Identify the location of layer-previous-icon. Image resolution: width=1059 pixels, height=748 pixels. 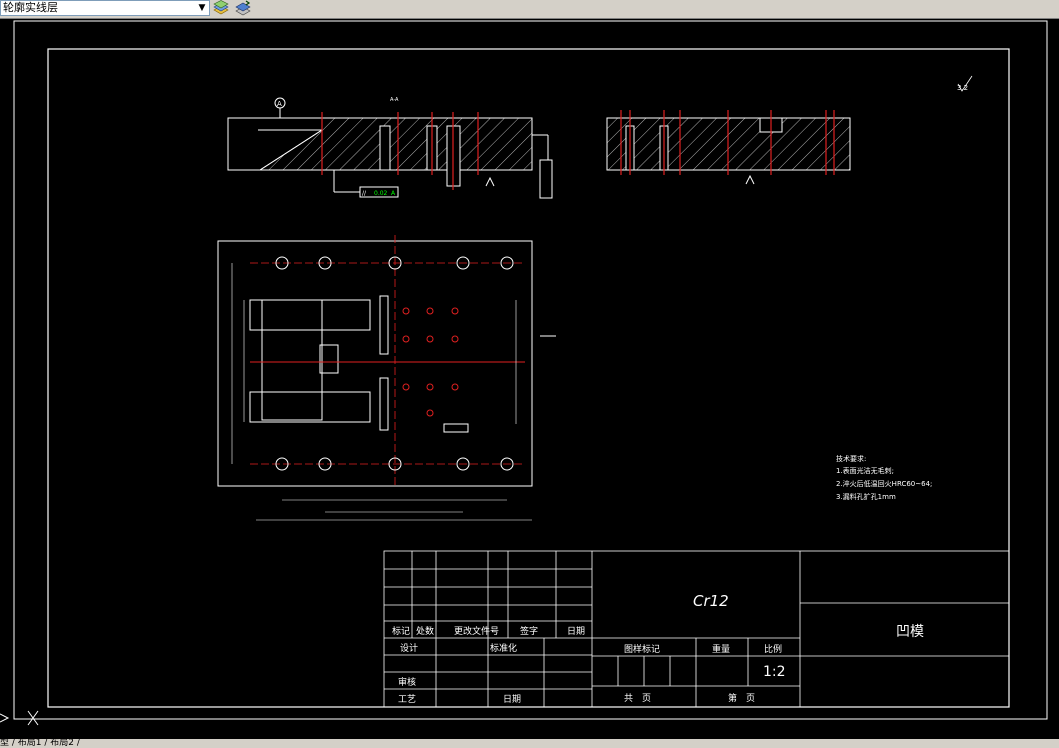
(243, 8).